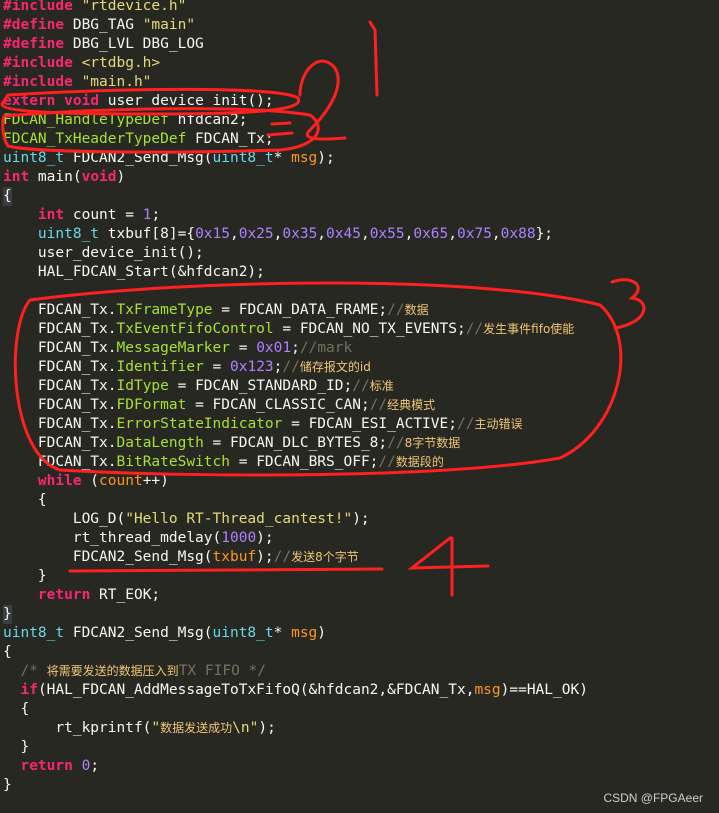 The image size is (719, 813). Describe the element at coordinates (94, 8) in the screenshot. I see `code-line: #include "rtdevice.h"` at that location.